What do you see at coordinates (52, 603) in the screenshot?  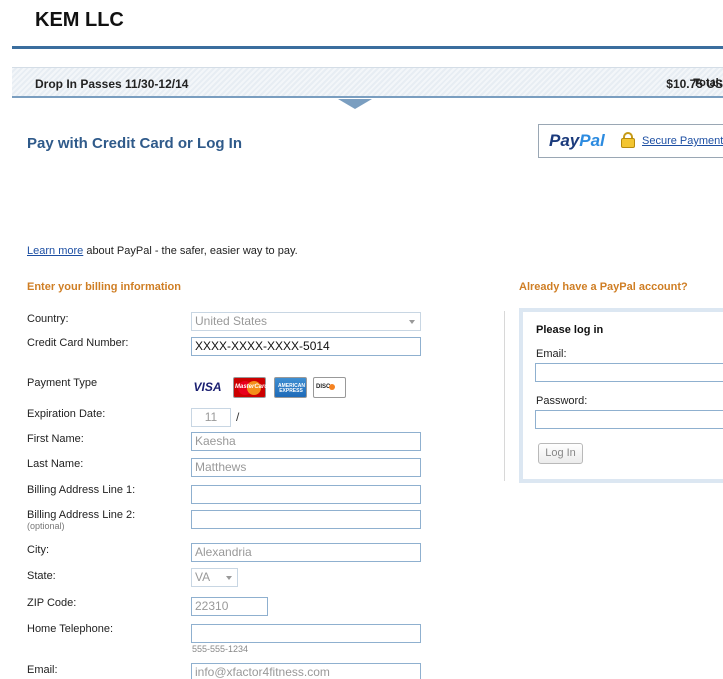 I see `zip-label: ZIP Code:` at bounding box center [52, 603].